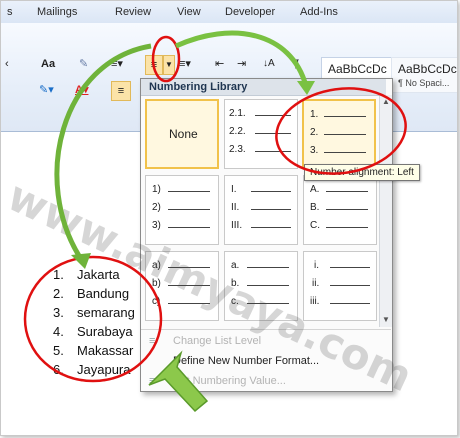  I want to click on tab-mailings: Mailings, so click(57, 12).